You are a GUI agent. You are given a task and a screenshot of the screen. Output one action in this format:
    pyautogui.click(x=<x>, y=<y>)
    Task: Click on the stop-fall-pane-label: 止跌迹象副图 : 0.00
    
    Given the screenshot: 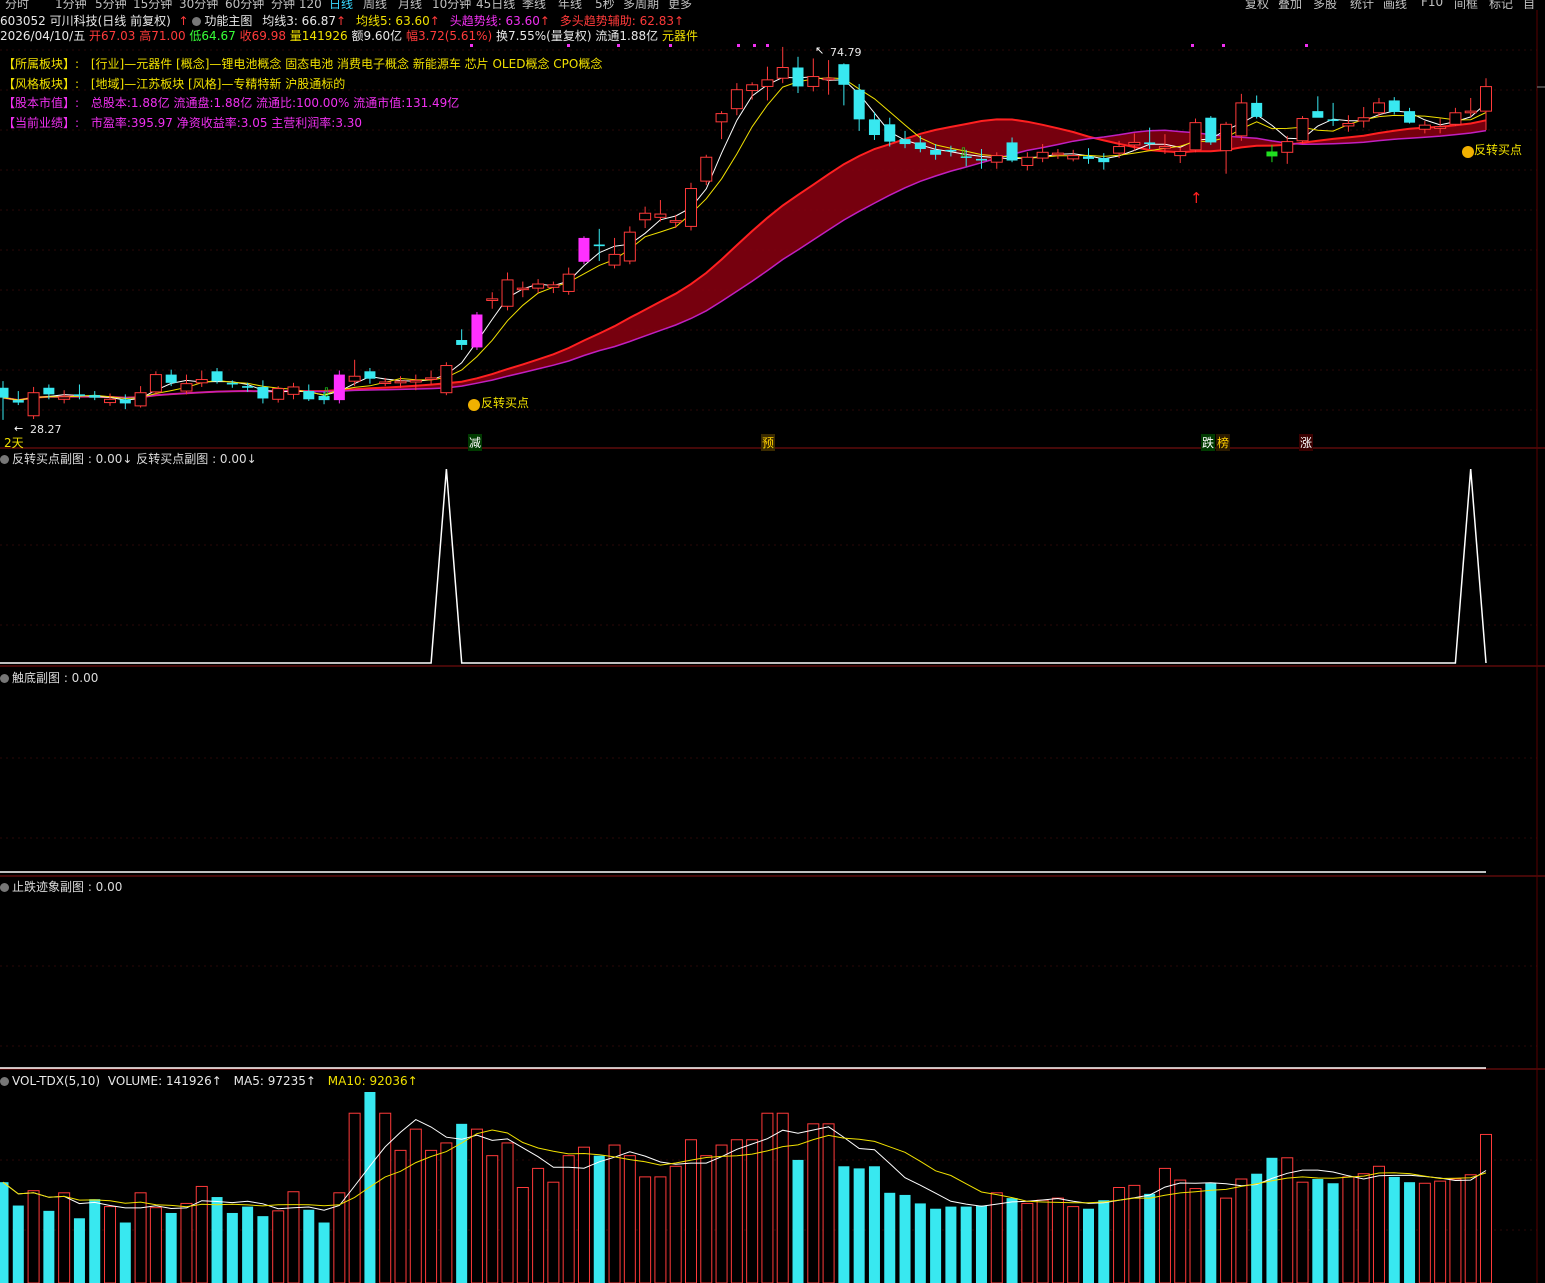 What is the action you would take?
    pyautogui.click(x=61, y=886)
    